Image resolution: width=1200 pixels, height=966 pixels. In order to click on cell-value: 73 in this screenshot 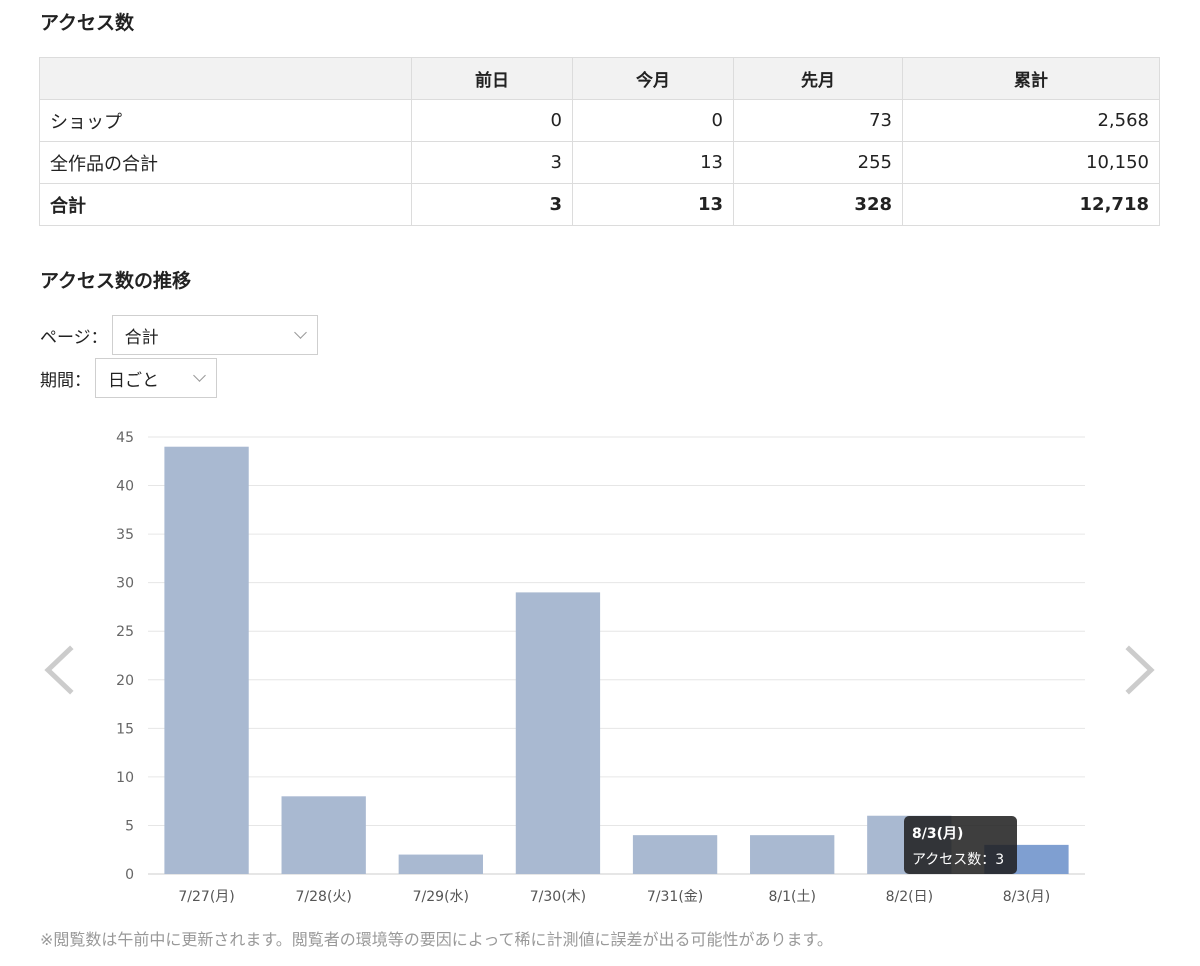, I will do `click(818, 120)`.